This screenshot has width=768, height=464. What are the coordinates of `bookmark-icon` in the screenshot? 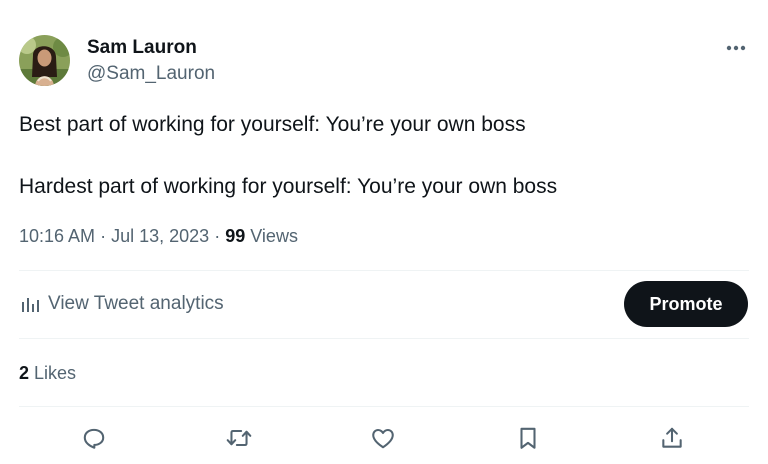 It's located at (528, 438).